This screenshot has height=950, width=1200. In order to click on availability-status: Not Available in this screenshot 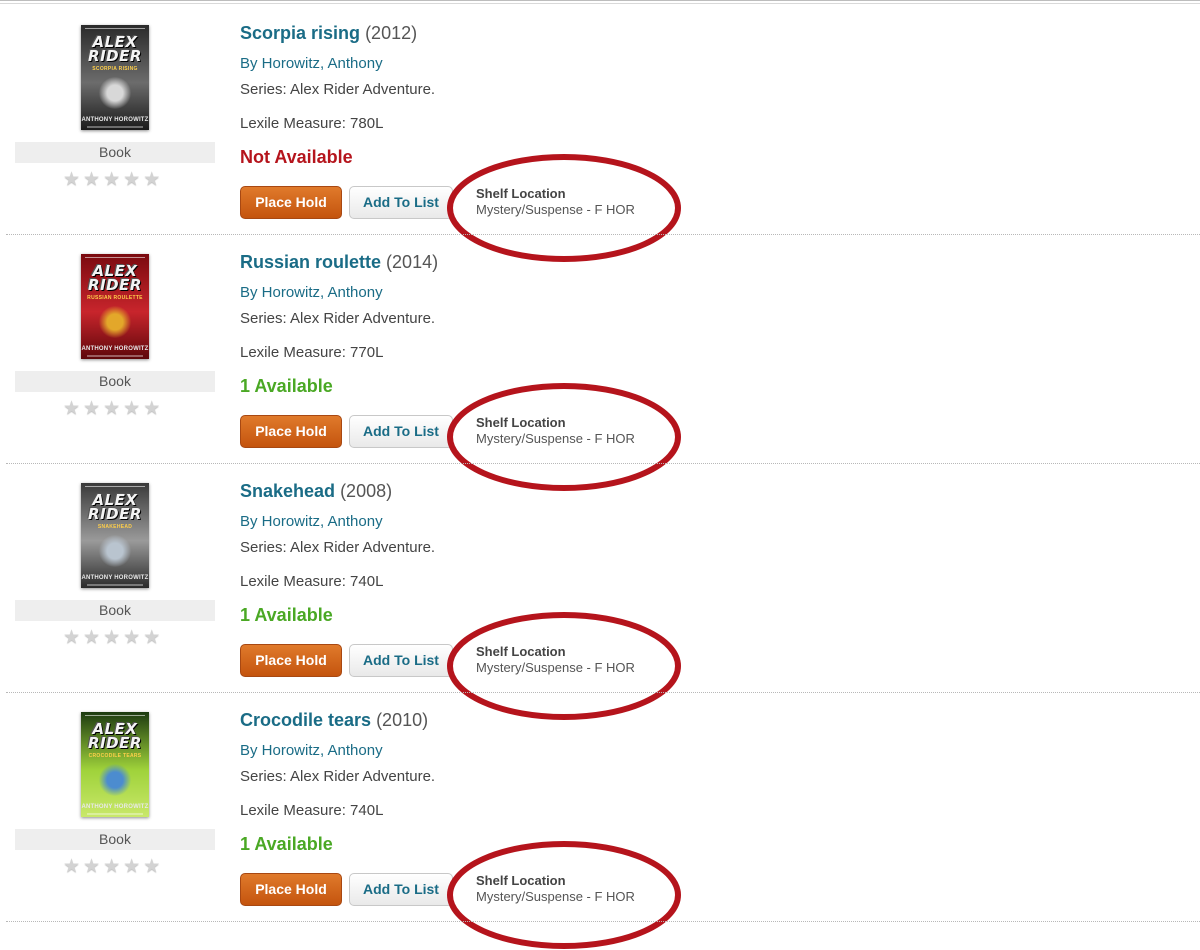, I will do `click(296, 157)`.